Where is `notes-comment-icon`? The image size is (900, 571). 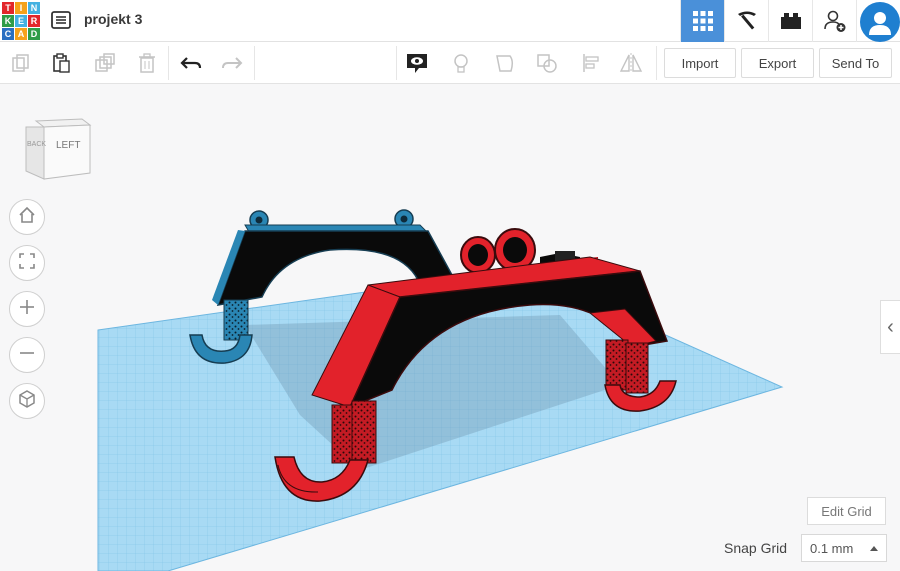 notes-comment-icon is located at coordinates (417, 63).